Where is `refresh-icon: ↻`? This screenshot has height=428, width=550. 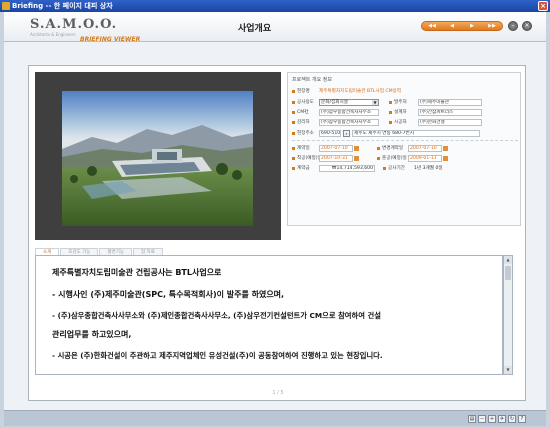
refresh-icon: ↻ is located at coordinates (512, 419).